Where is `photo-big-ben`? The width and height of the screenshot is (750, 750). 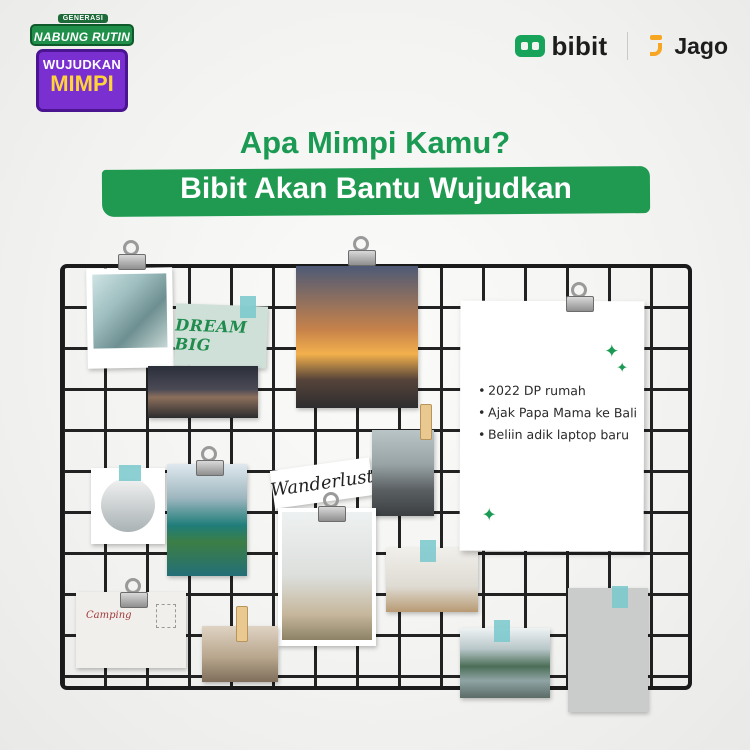 photo-big-ben is located at coordinates (357, 337).